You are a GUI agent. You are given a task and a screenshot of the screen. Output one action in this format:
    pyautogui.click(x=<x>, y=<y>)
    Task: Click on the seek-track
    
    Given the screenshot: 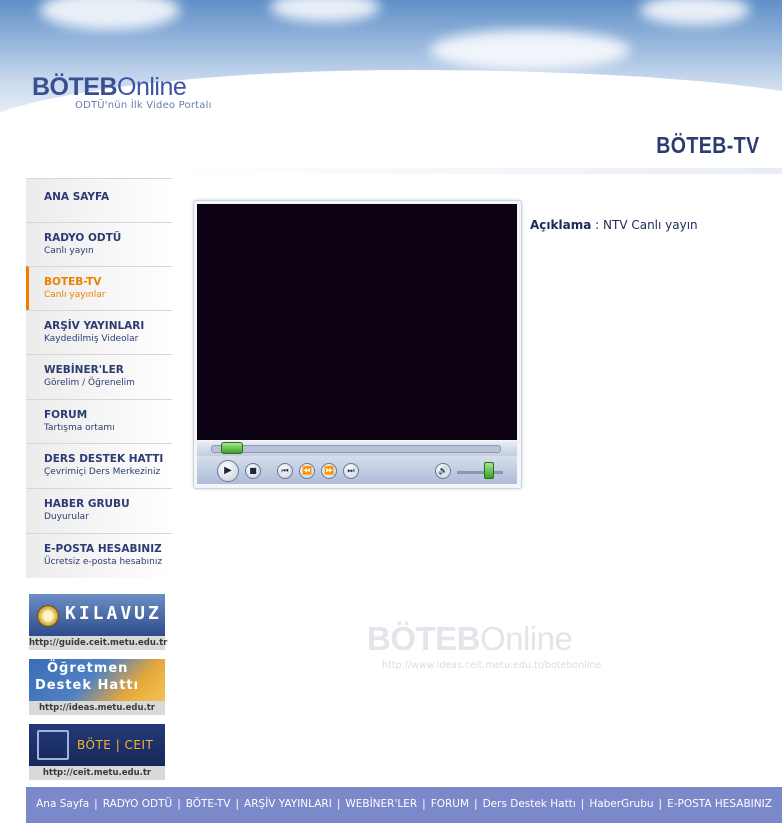 What is the action you would take?
    pyautogui.click(x=356, y=449)
    